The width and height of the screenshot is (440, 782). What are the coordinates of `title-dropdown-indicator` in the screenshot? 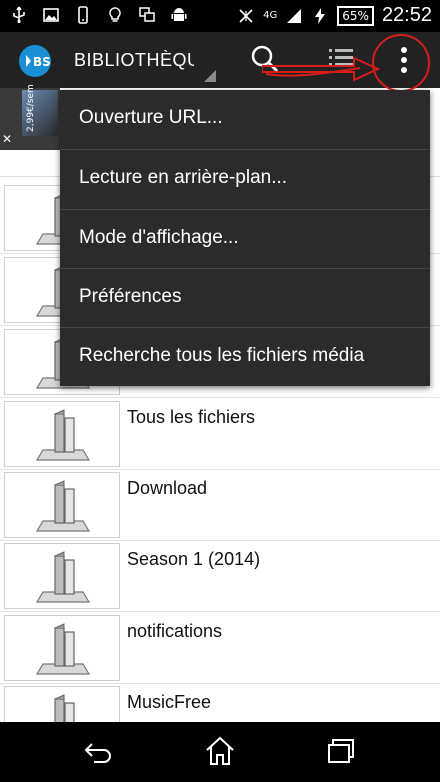 It's located at (210, 76).